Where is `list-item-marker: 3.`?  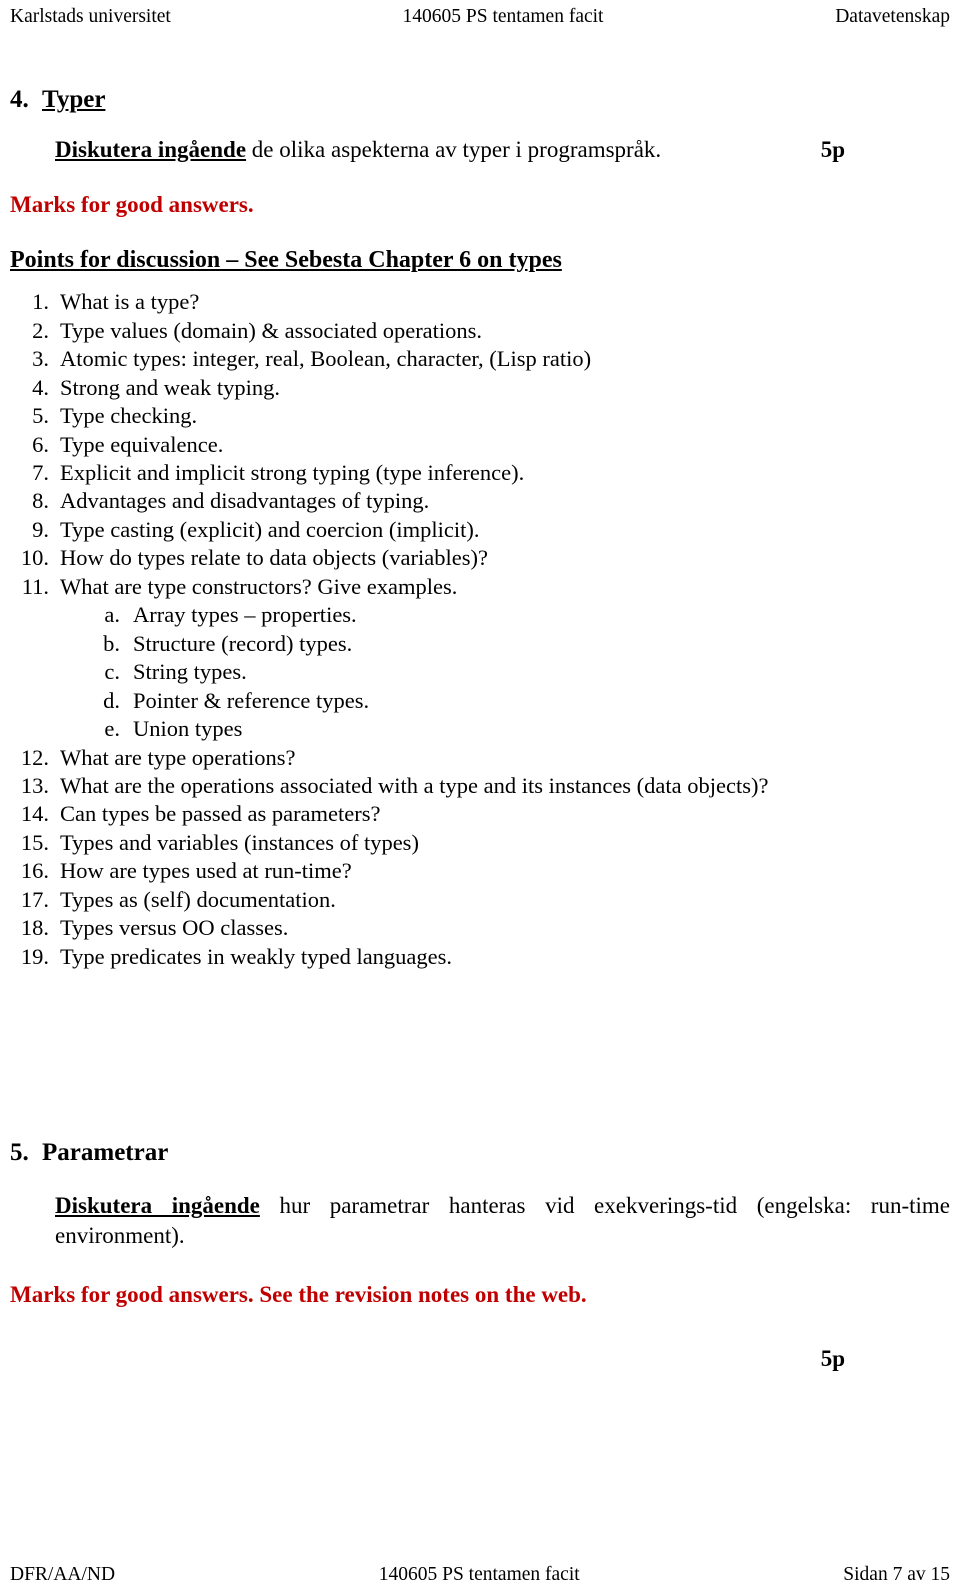 list-item-marker: 3. is located at coordinates (40, 359).